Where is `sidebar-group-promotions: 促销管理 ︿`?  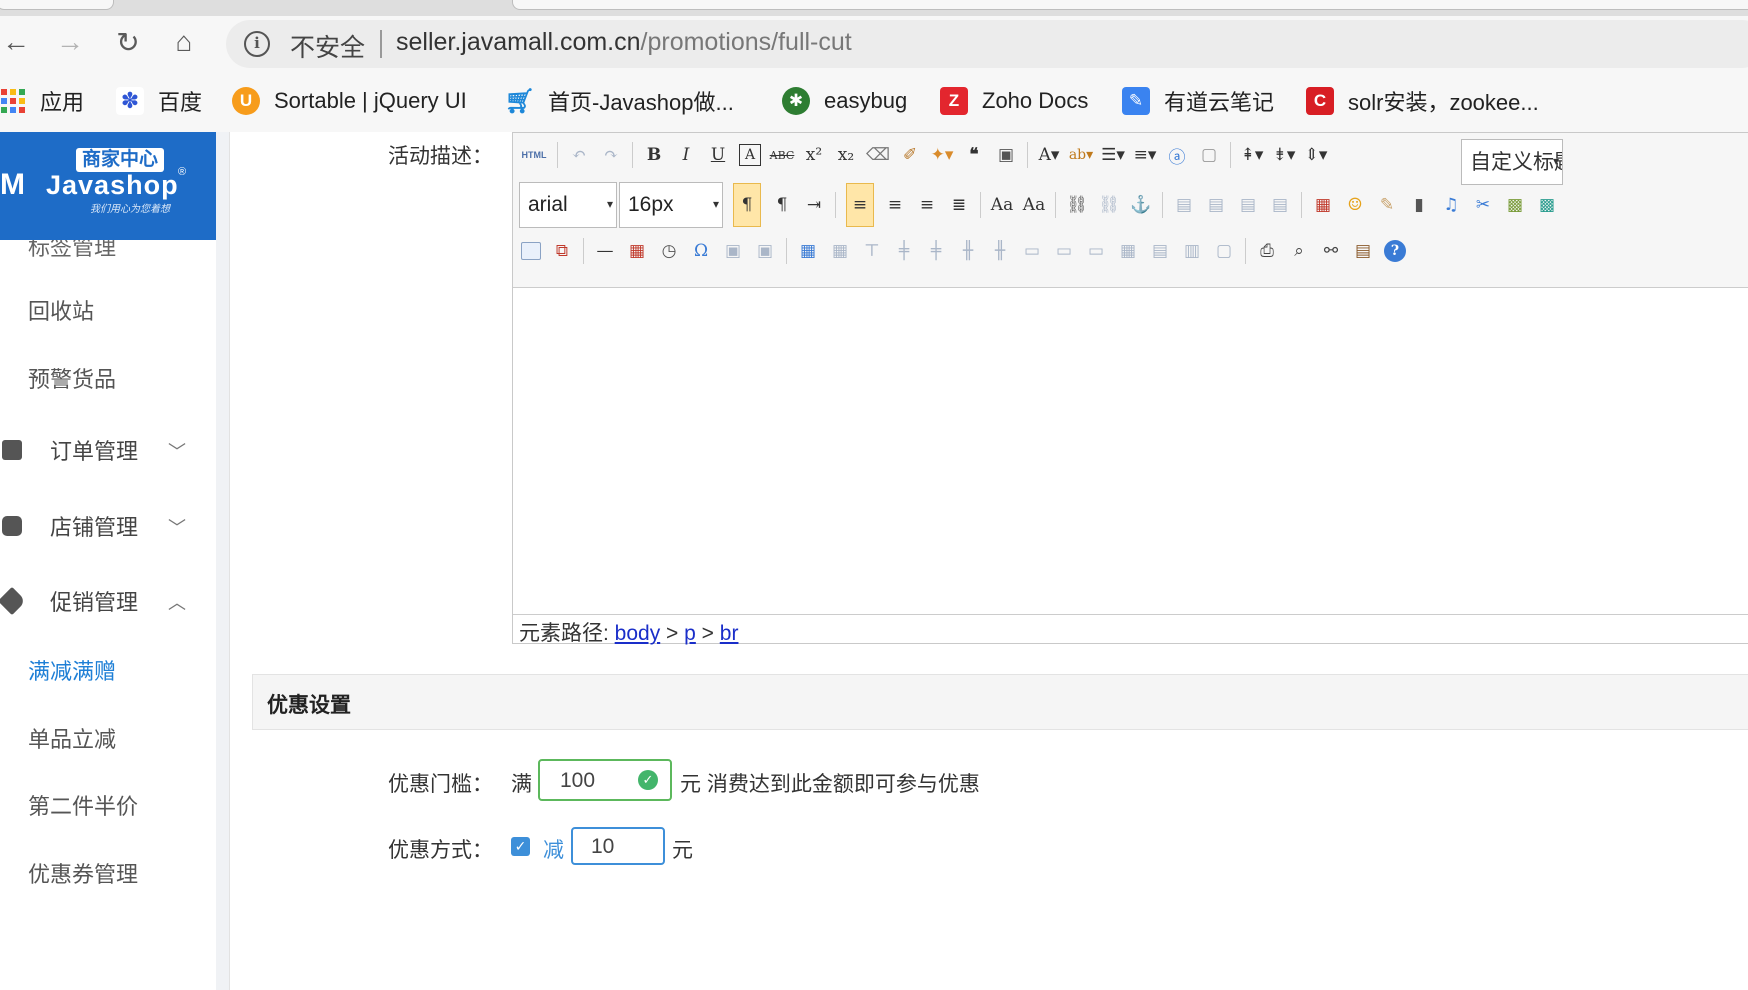 sidebar-group-promotions: 促销管理 ︿ is located at coordinates (108, 601).